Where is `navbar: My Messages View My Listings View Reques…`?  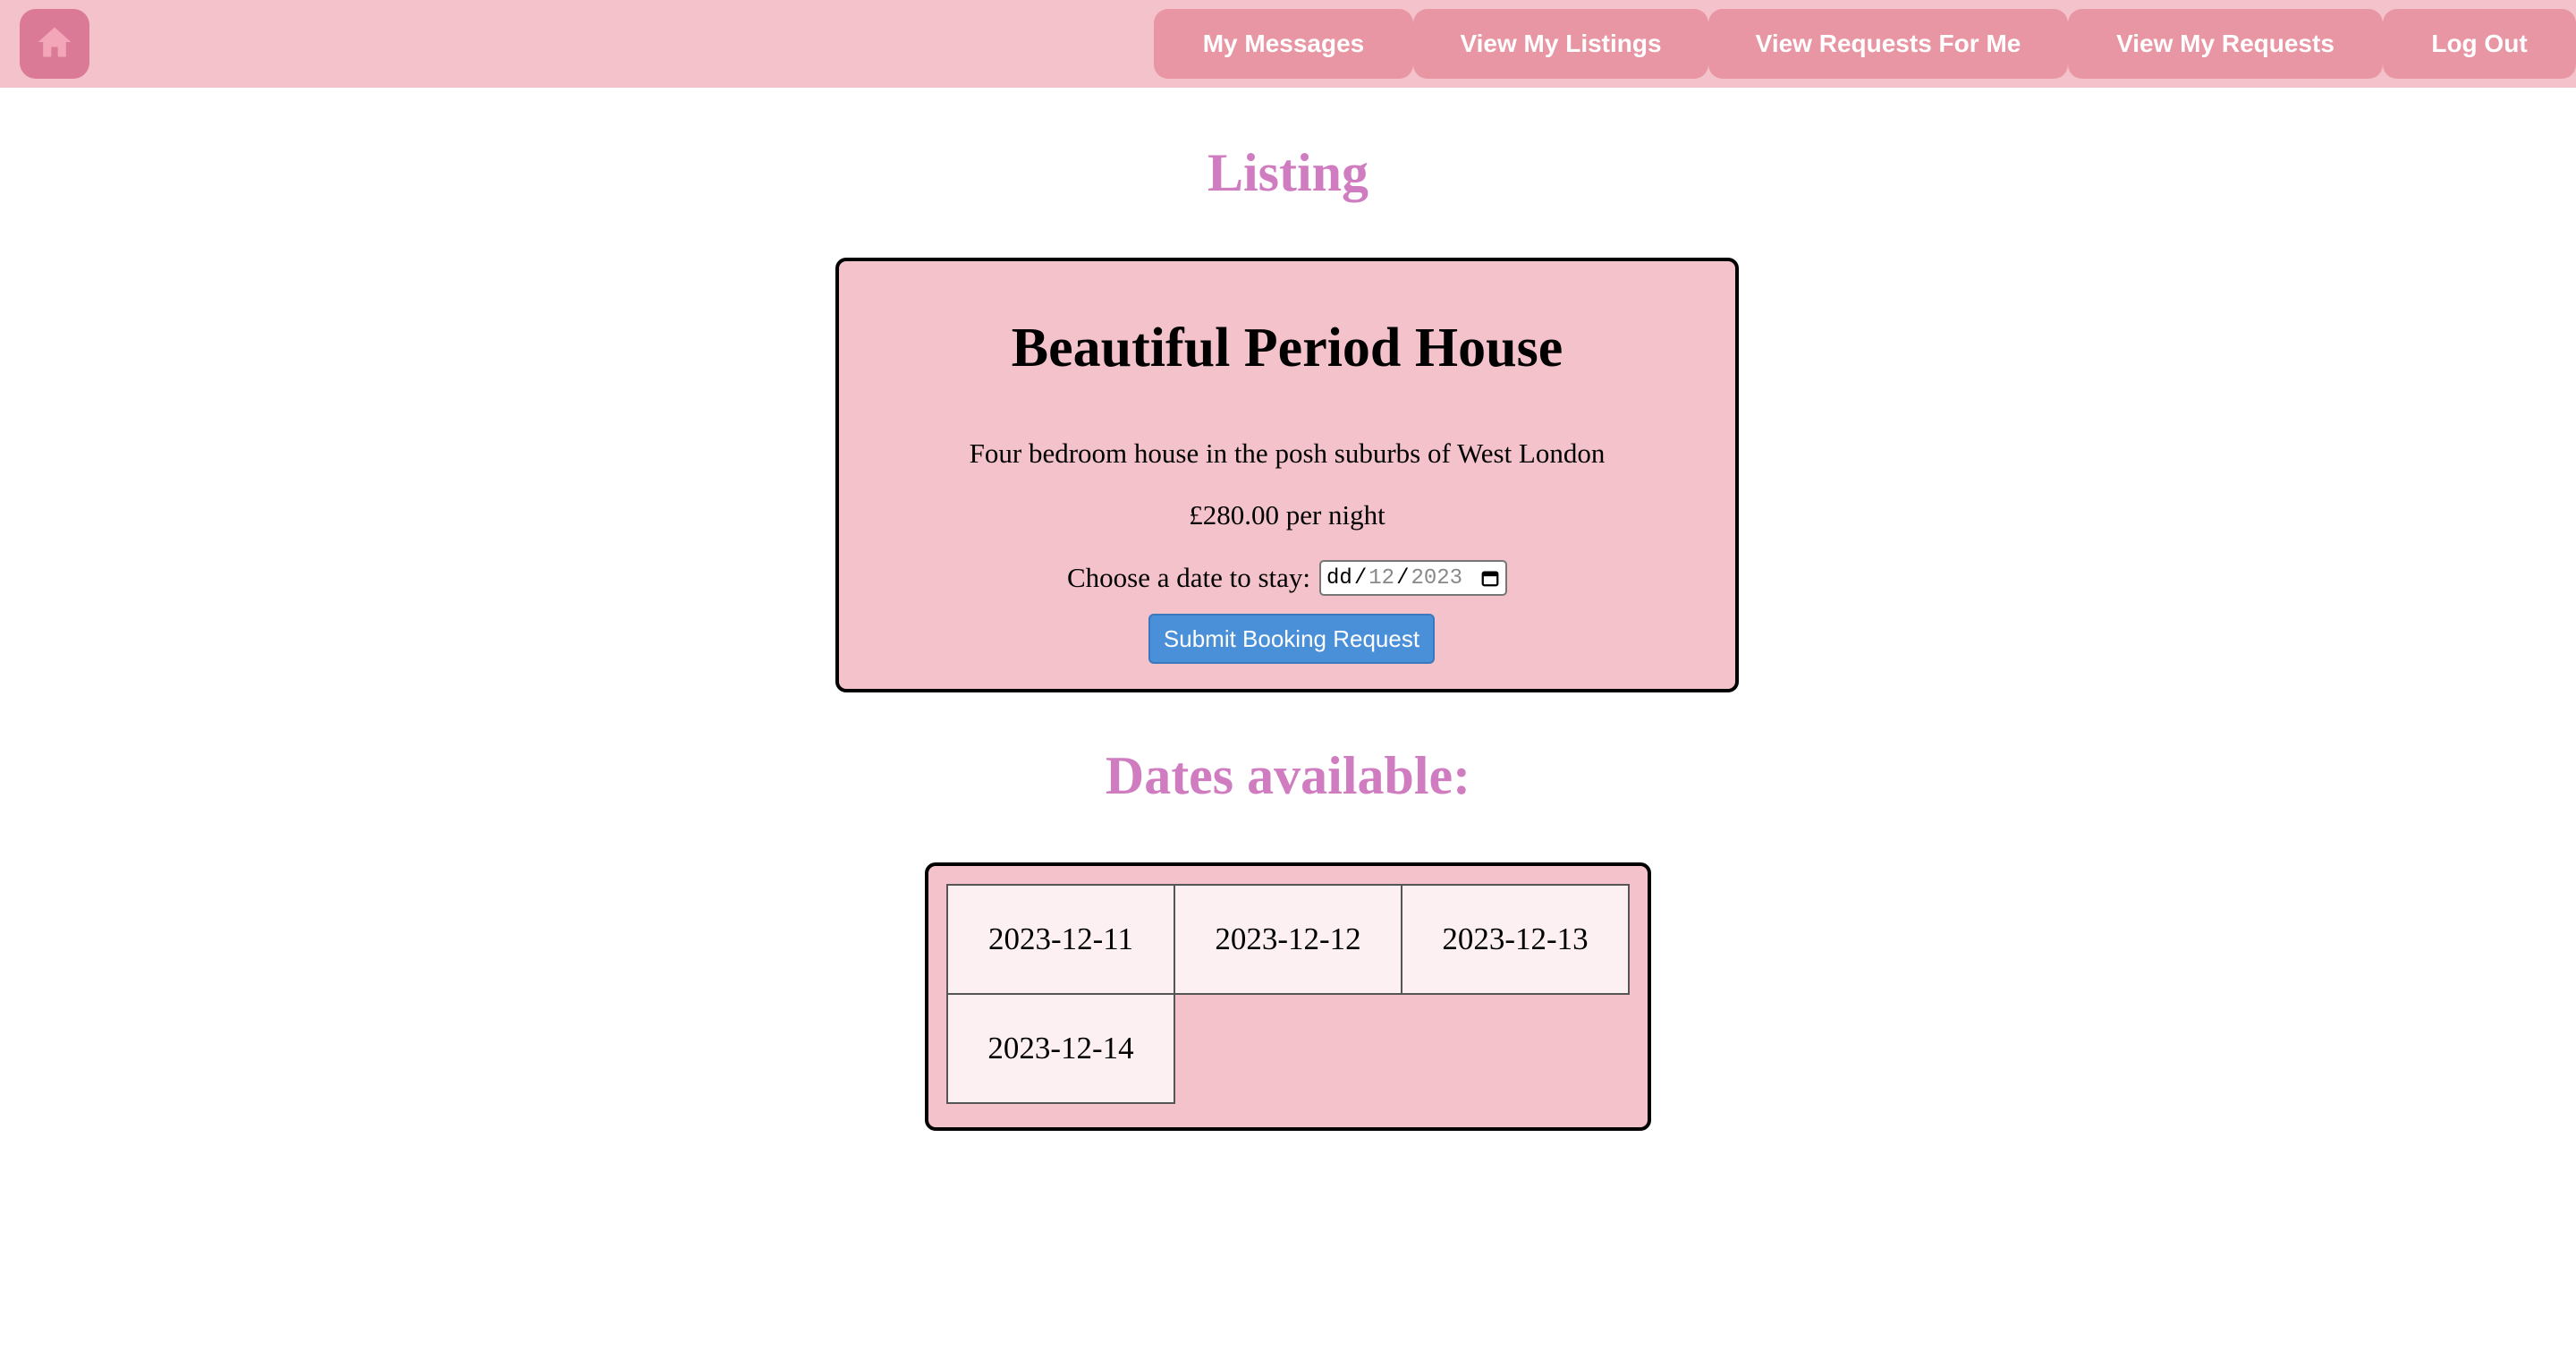 navbar: My Messages View My Listings View Reques… is located at coordinates (1288, 44).